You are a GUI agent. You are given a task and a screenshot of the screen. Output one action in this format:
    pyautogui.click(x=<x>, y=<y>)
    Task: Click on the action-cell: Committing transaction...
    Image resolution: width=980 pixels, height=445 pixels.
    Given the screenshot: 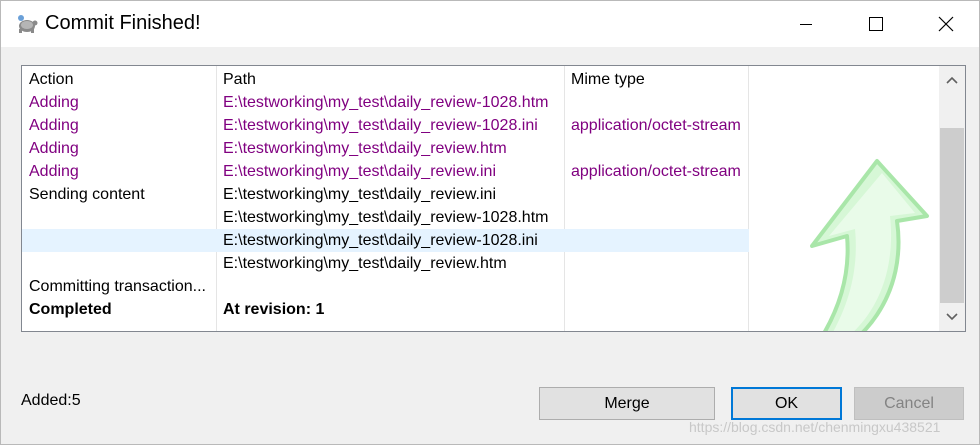 What is the action you would take?
    pyautogui.click(x=117, y=286)
    